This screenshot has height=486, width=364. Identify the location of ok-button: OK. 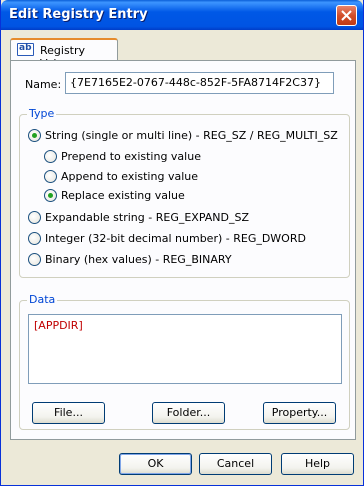
(155, 464).